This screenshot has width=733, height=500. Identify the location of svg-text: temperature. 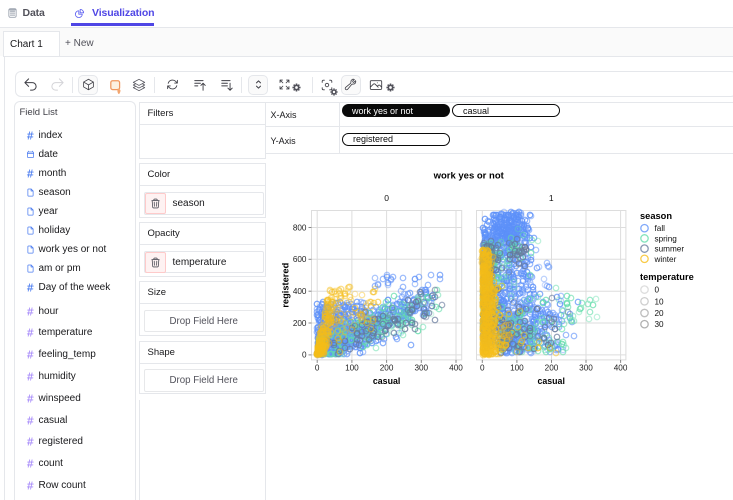
(667, 277).